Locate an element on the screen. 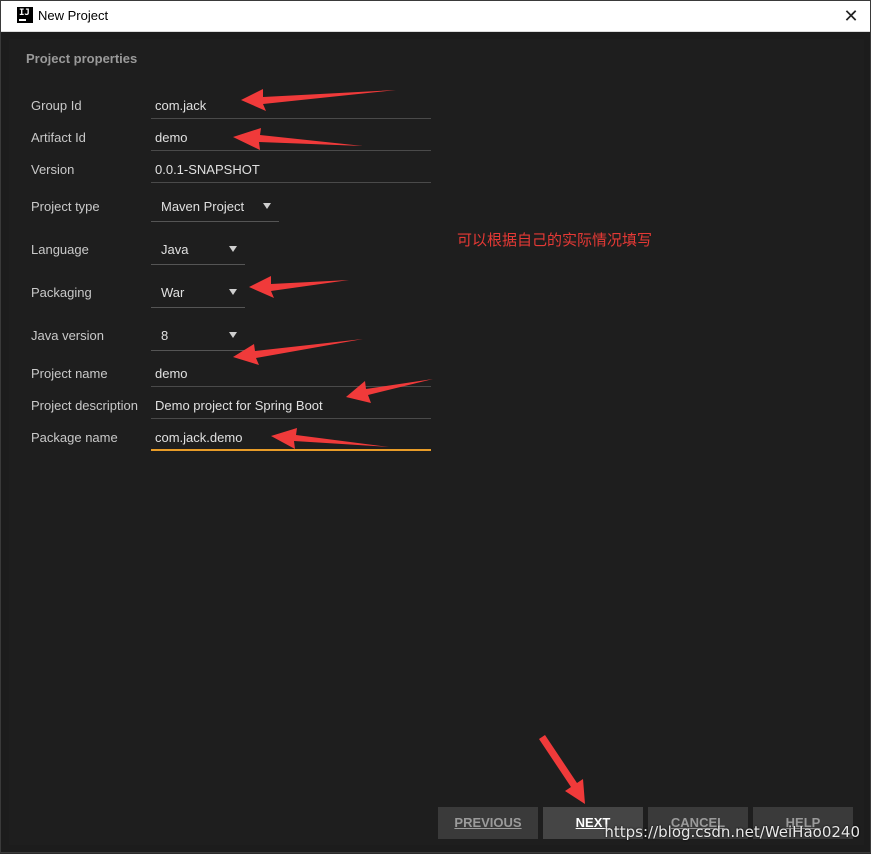 This screenshot has width=871, height=854. intellij-icon: IJ is located at coordinates (25, 15).